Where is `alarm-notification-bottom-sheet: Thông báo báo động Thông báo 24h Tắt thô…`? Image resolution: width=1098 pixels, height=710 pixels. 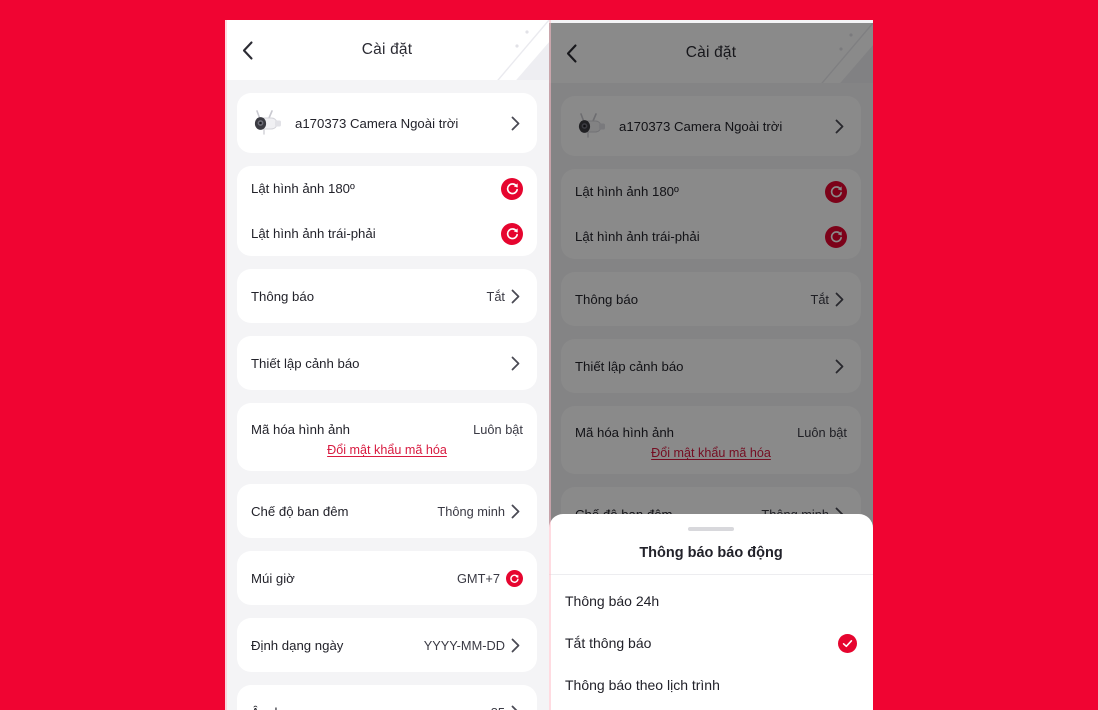
alarm-notification-bottom-sheet: Thông báo báo động Thông báo 24h Tắt thô… is located at coordinates (711, 612).